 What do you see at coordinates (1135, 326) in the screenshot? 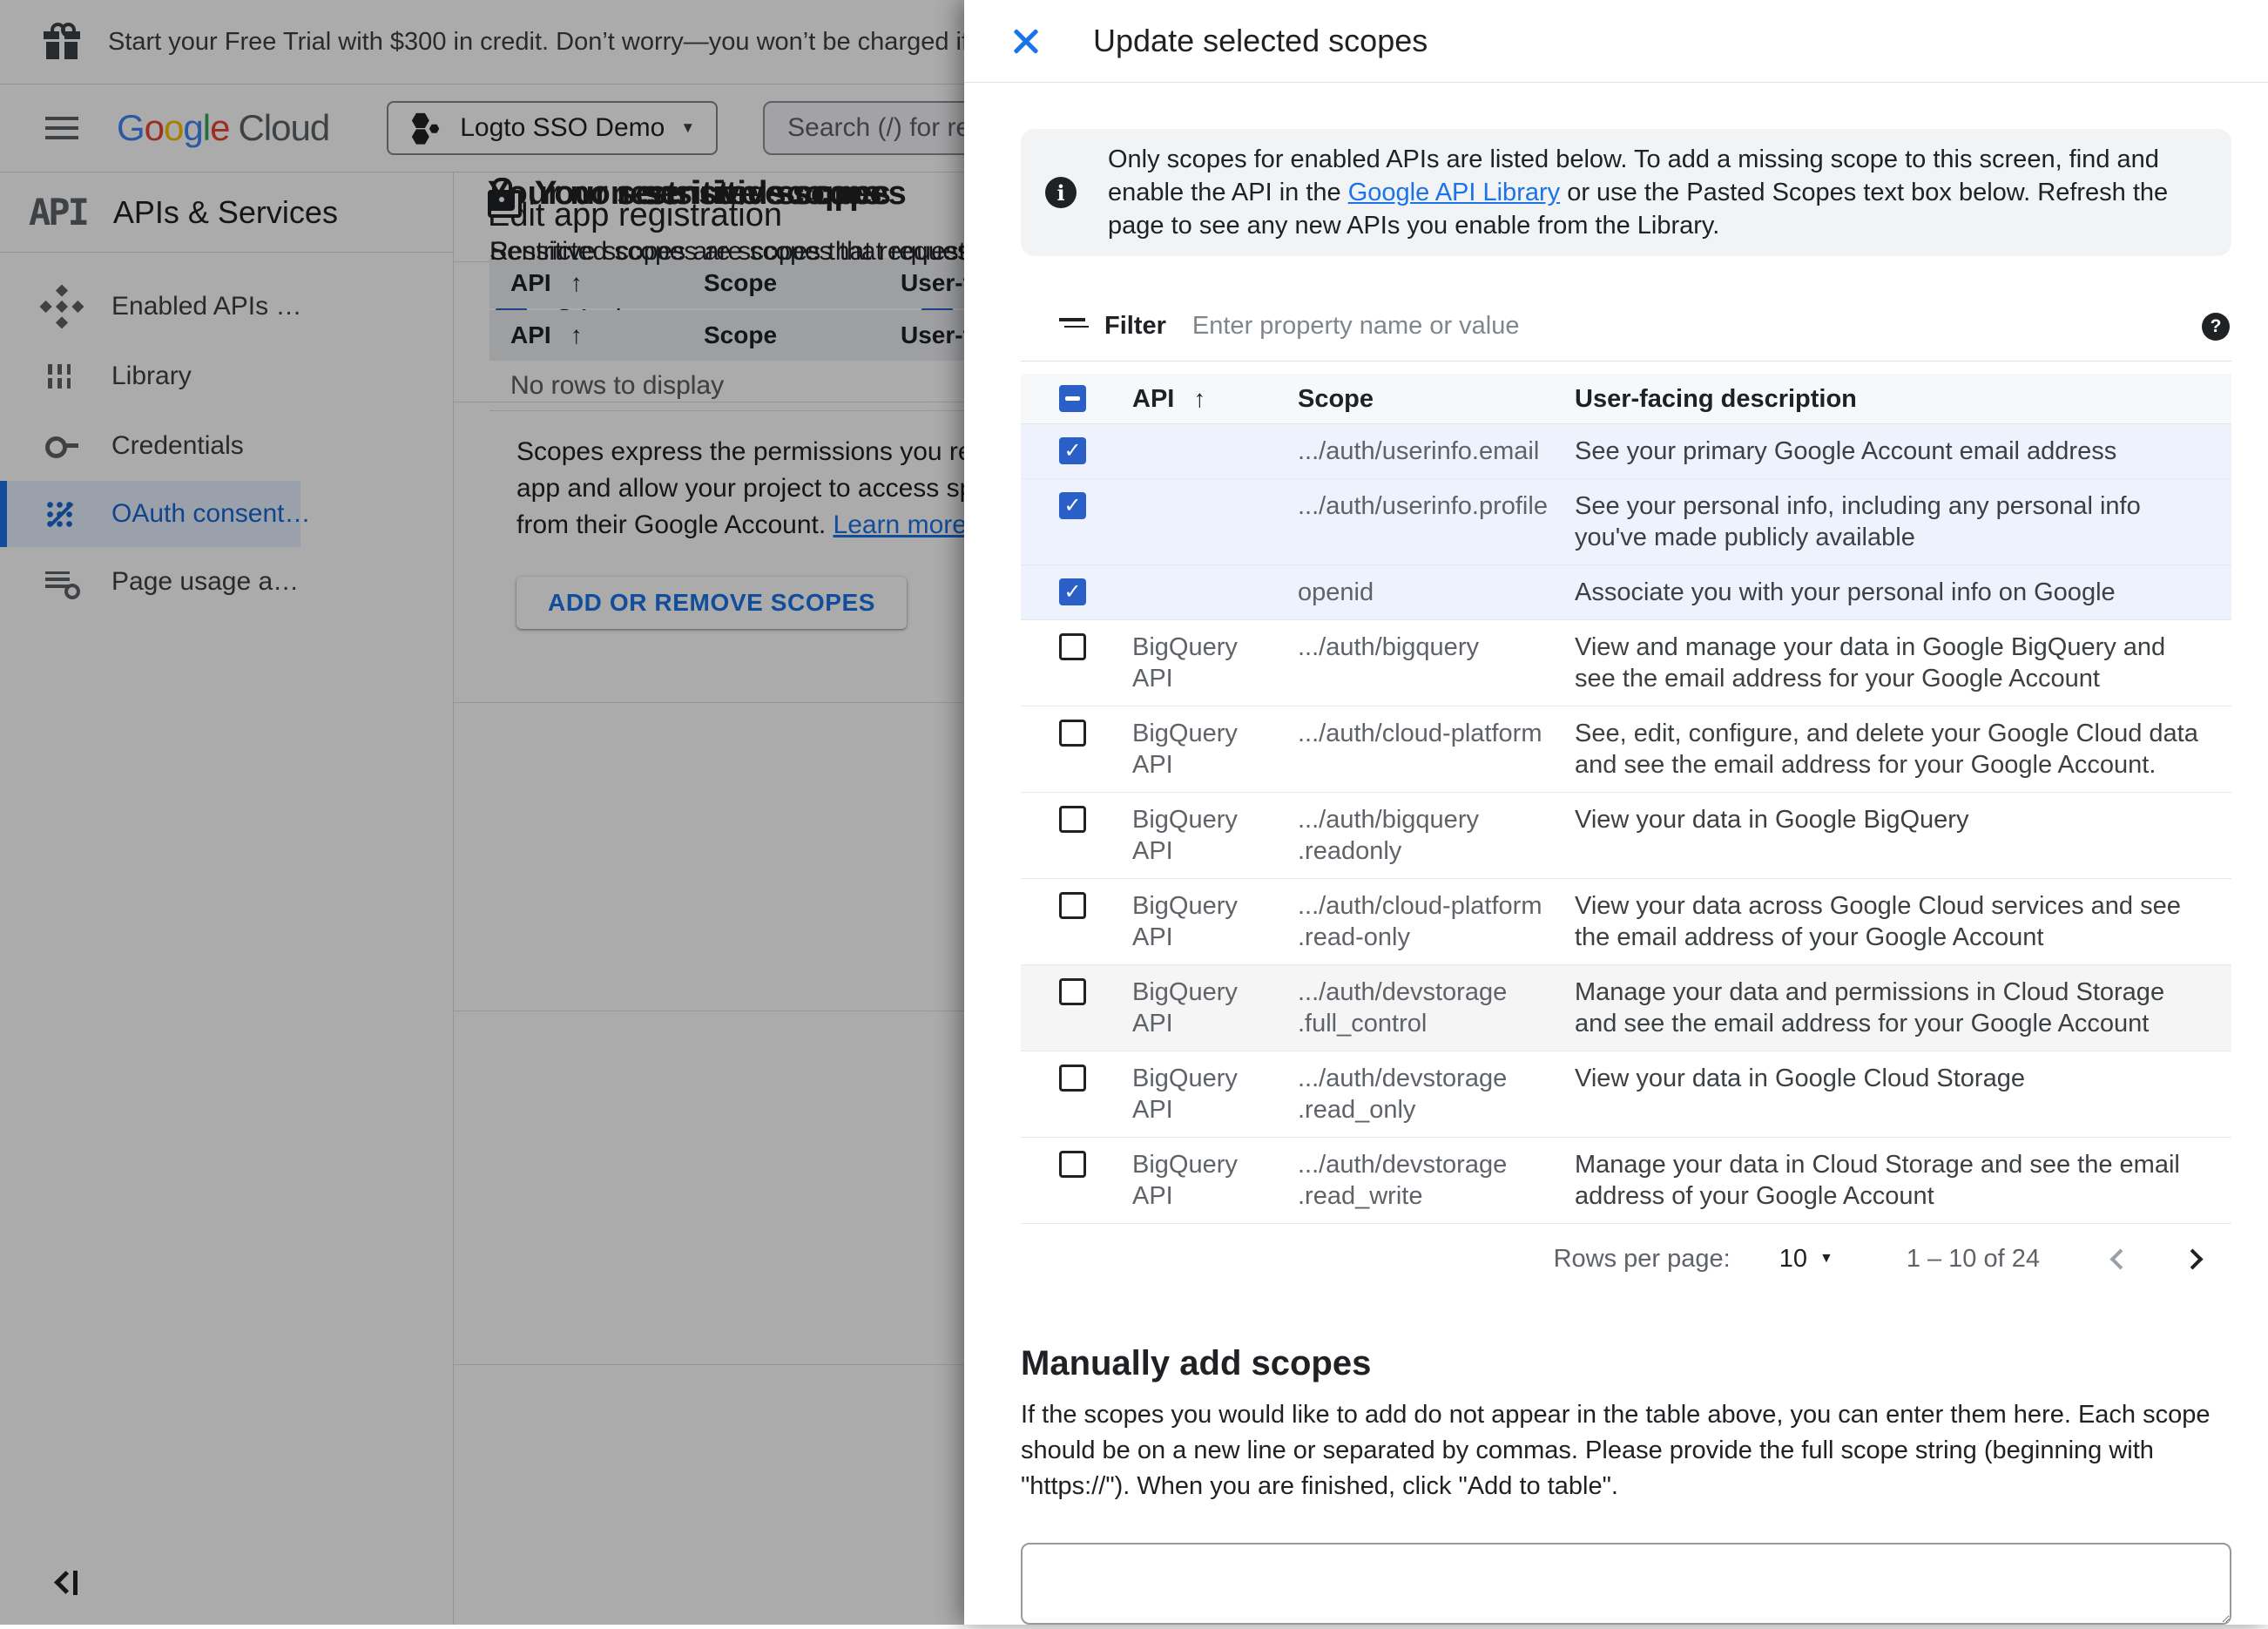
I see `filter-label: Filter` at bounding box center [1135, 326].